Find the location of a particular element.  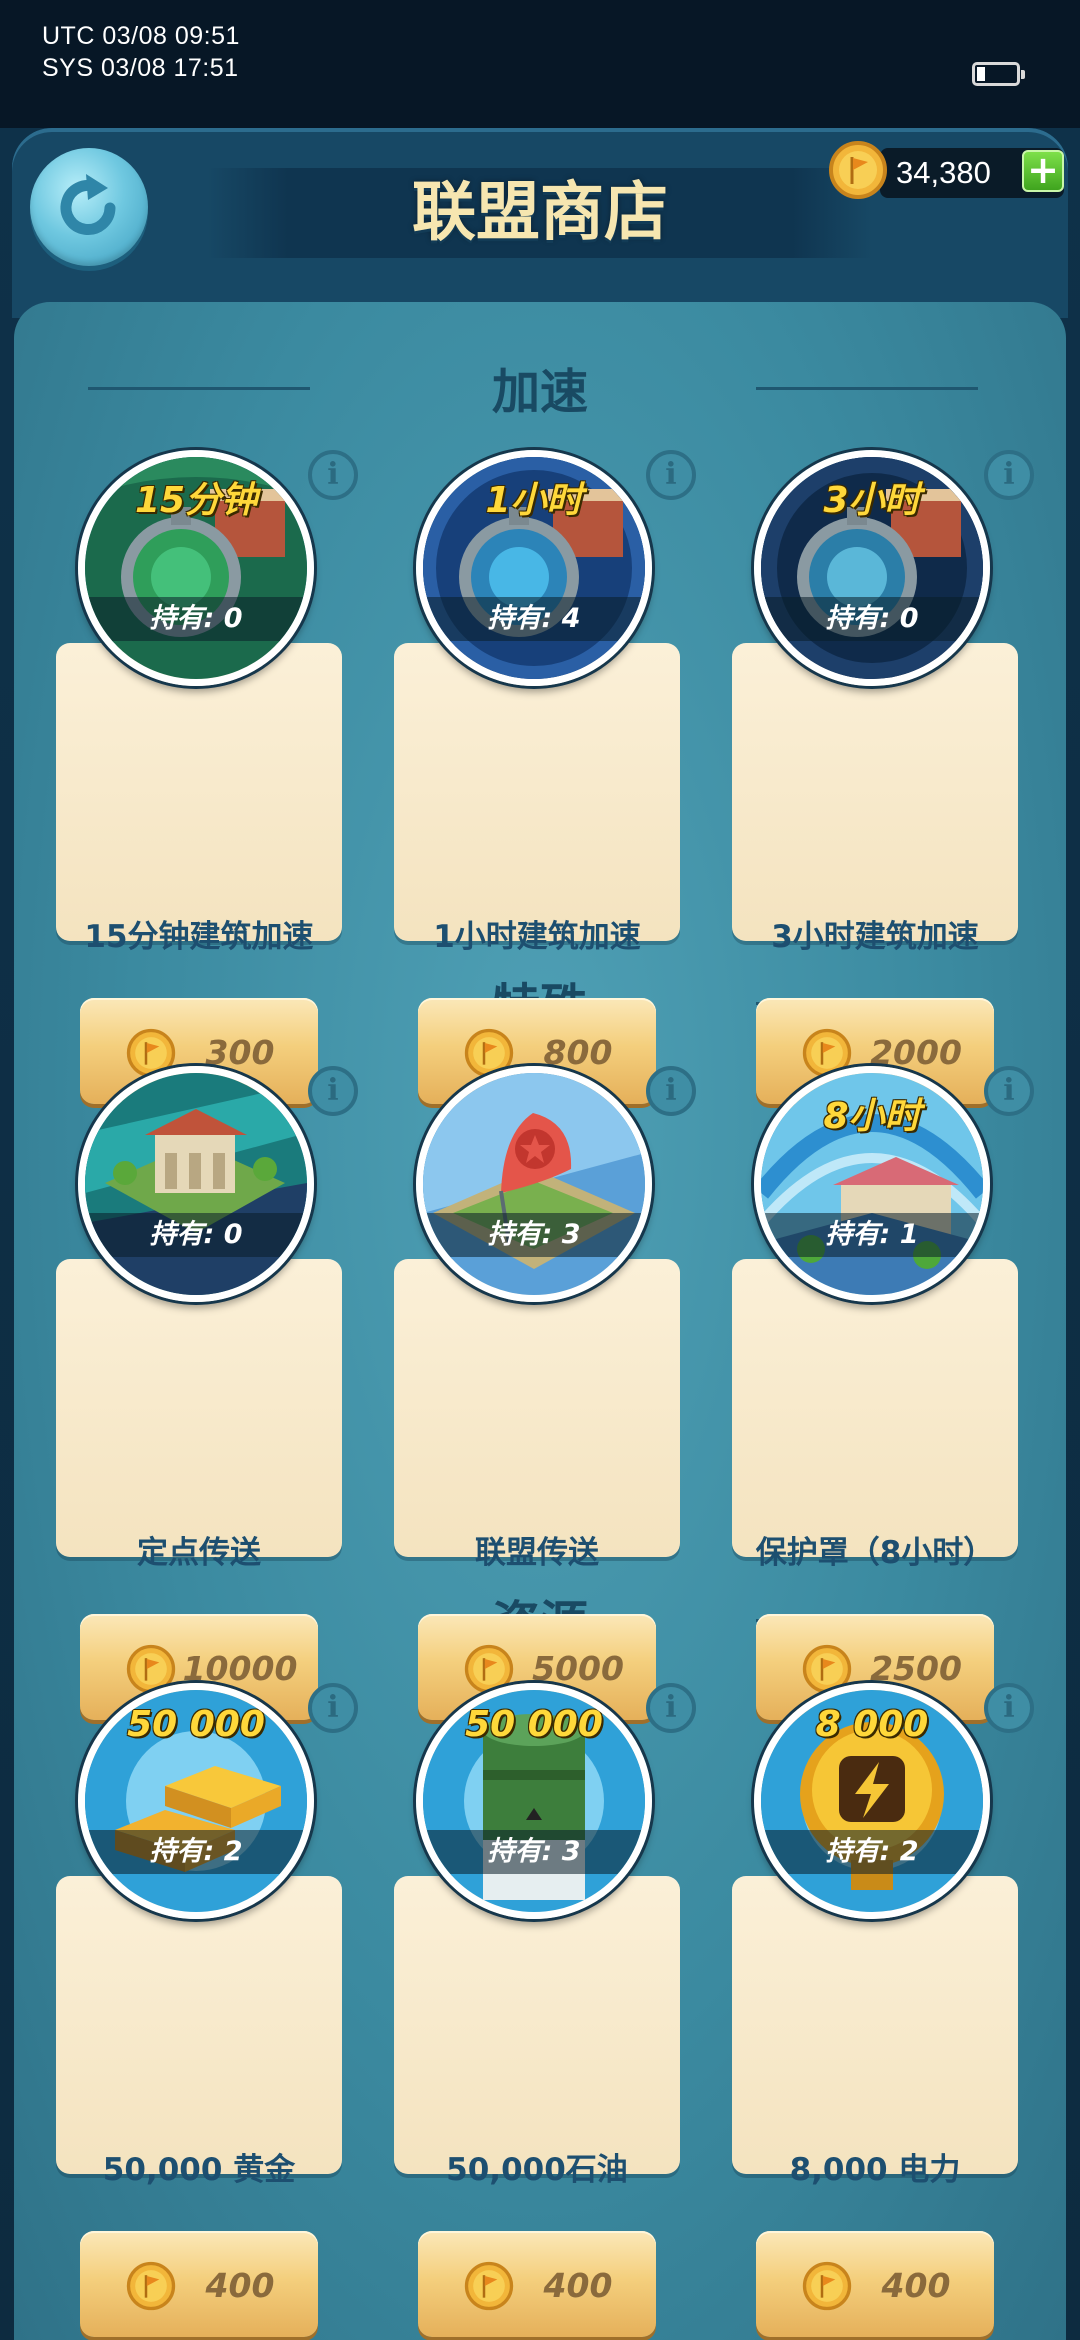

owned-count: 持有: 4 is located at coordinates (534, 618).